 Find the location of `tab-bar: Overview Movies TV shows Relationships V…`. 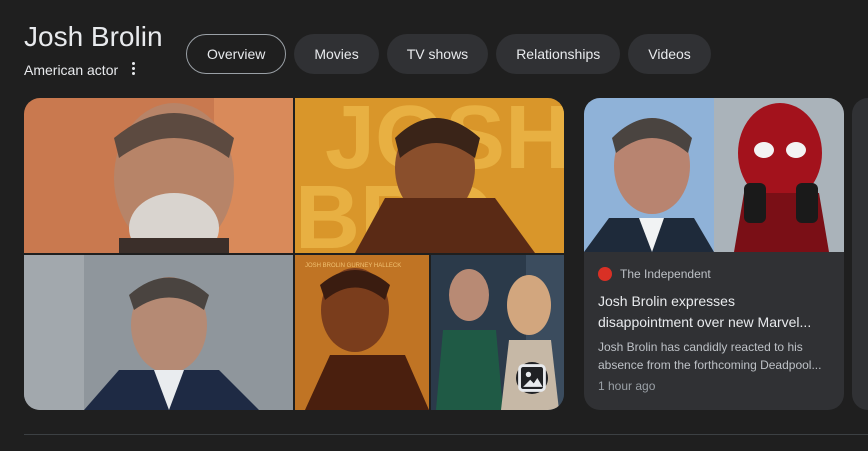

tab-bar: Overview Movies TV shows Relationships V… is located at coordinates (448, 54).